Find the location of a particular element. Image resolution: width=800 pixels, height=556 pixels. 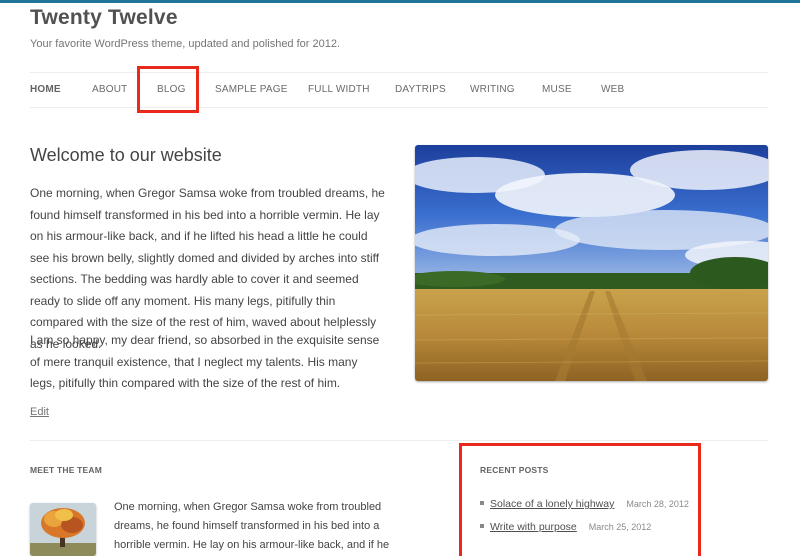

nav-about: ABOUT is located at coordinates (109, 89).